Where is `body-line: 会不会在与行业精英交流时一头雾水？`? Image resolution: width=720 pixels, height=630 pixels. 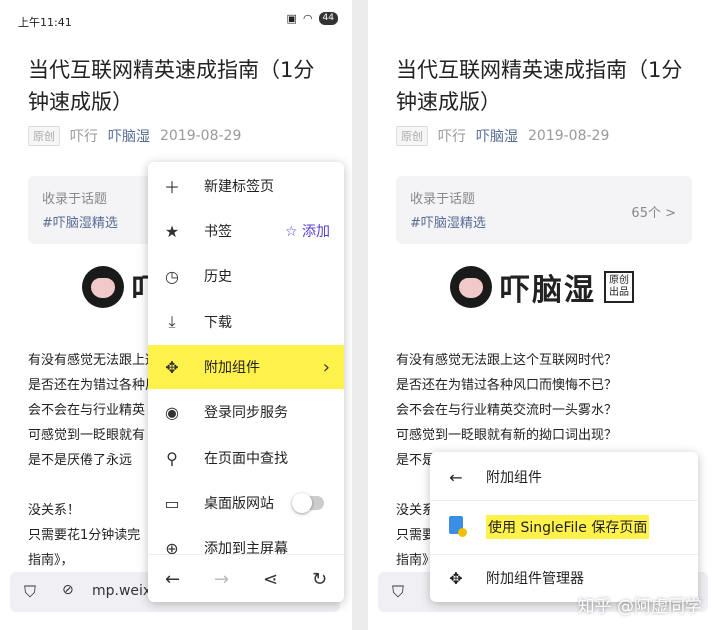
body-line: 会不会在与行业精英交流时一头雾水？ is located at coordinates (507, 410).